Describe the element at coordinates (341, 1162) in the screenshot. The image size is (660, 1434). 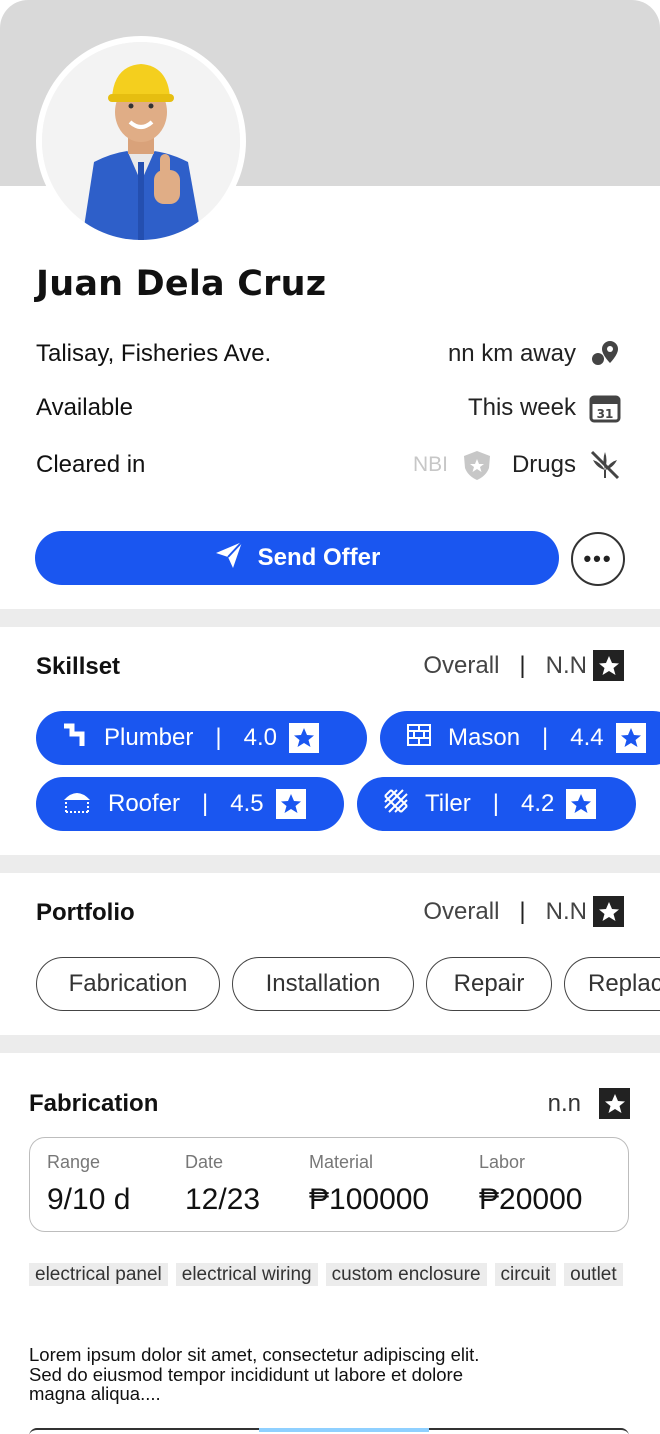
I see `stat-label: Material` at that location.